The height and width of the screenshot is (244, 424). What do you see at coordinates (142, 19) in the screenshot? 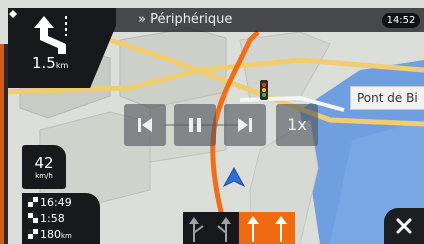
I see `street-prefix: »` at bounding box center [142, 19].